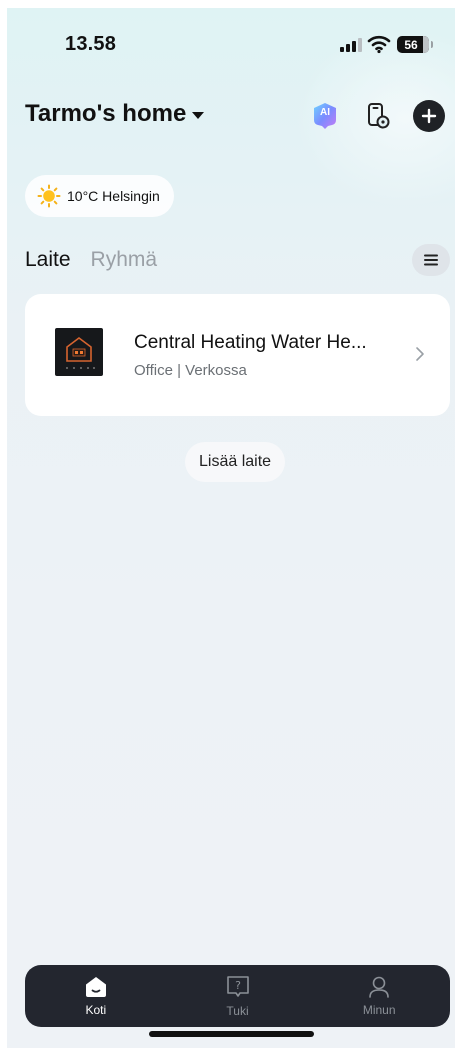 This screenshot has height=1048, width=462. I want to click on home-indicator, so click(231, 1034).